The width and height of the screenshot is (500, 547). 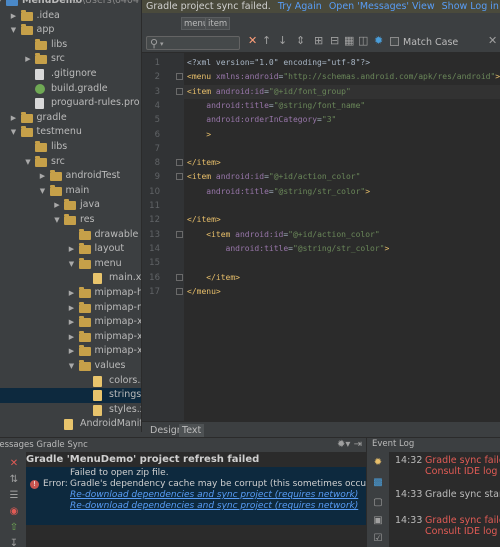 I want to click on event-log-entry: 14:33Gradle sync failed:, so click(x=447, y=520).